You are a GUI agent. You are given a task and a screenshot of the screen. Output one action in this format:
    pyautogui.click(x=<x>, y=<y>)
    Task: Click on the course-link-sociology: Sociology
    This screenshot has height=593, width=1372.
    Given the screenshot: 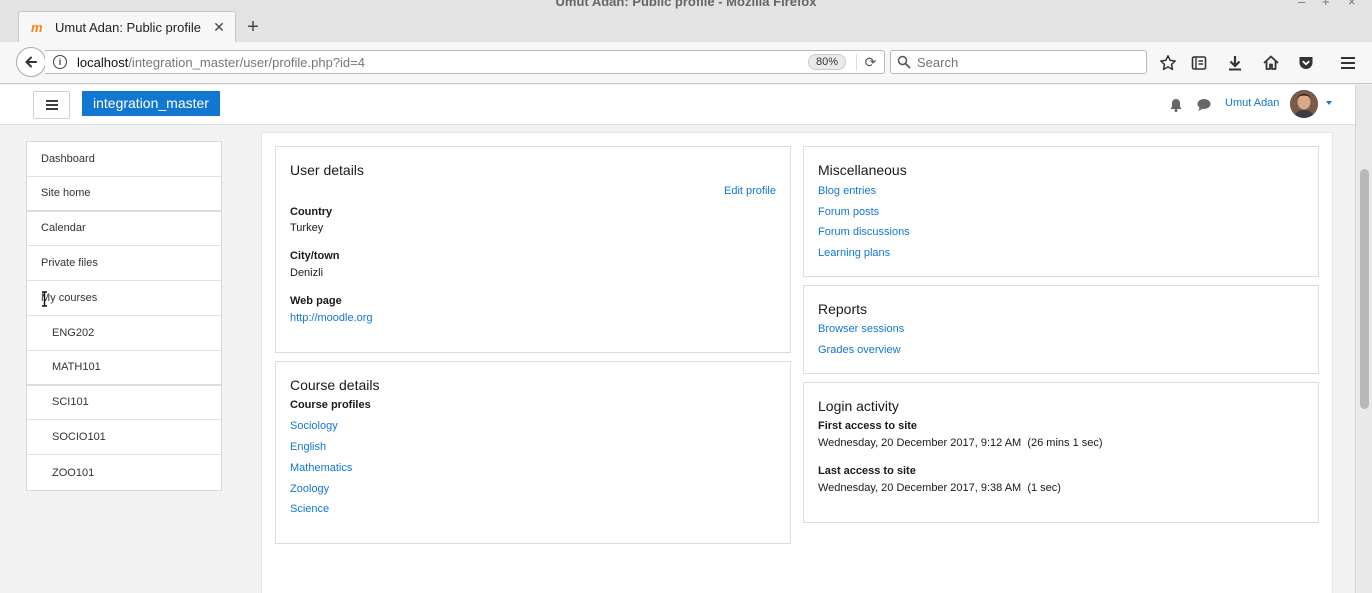 What is the action you would take?
    pyautogui.click(x=314, y=426)
    